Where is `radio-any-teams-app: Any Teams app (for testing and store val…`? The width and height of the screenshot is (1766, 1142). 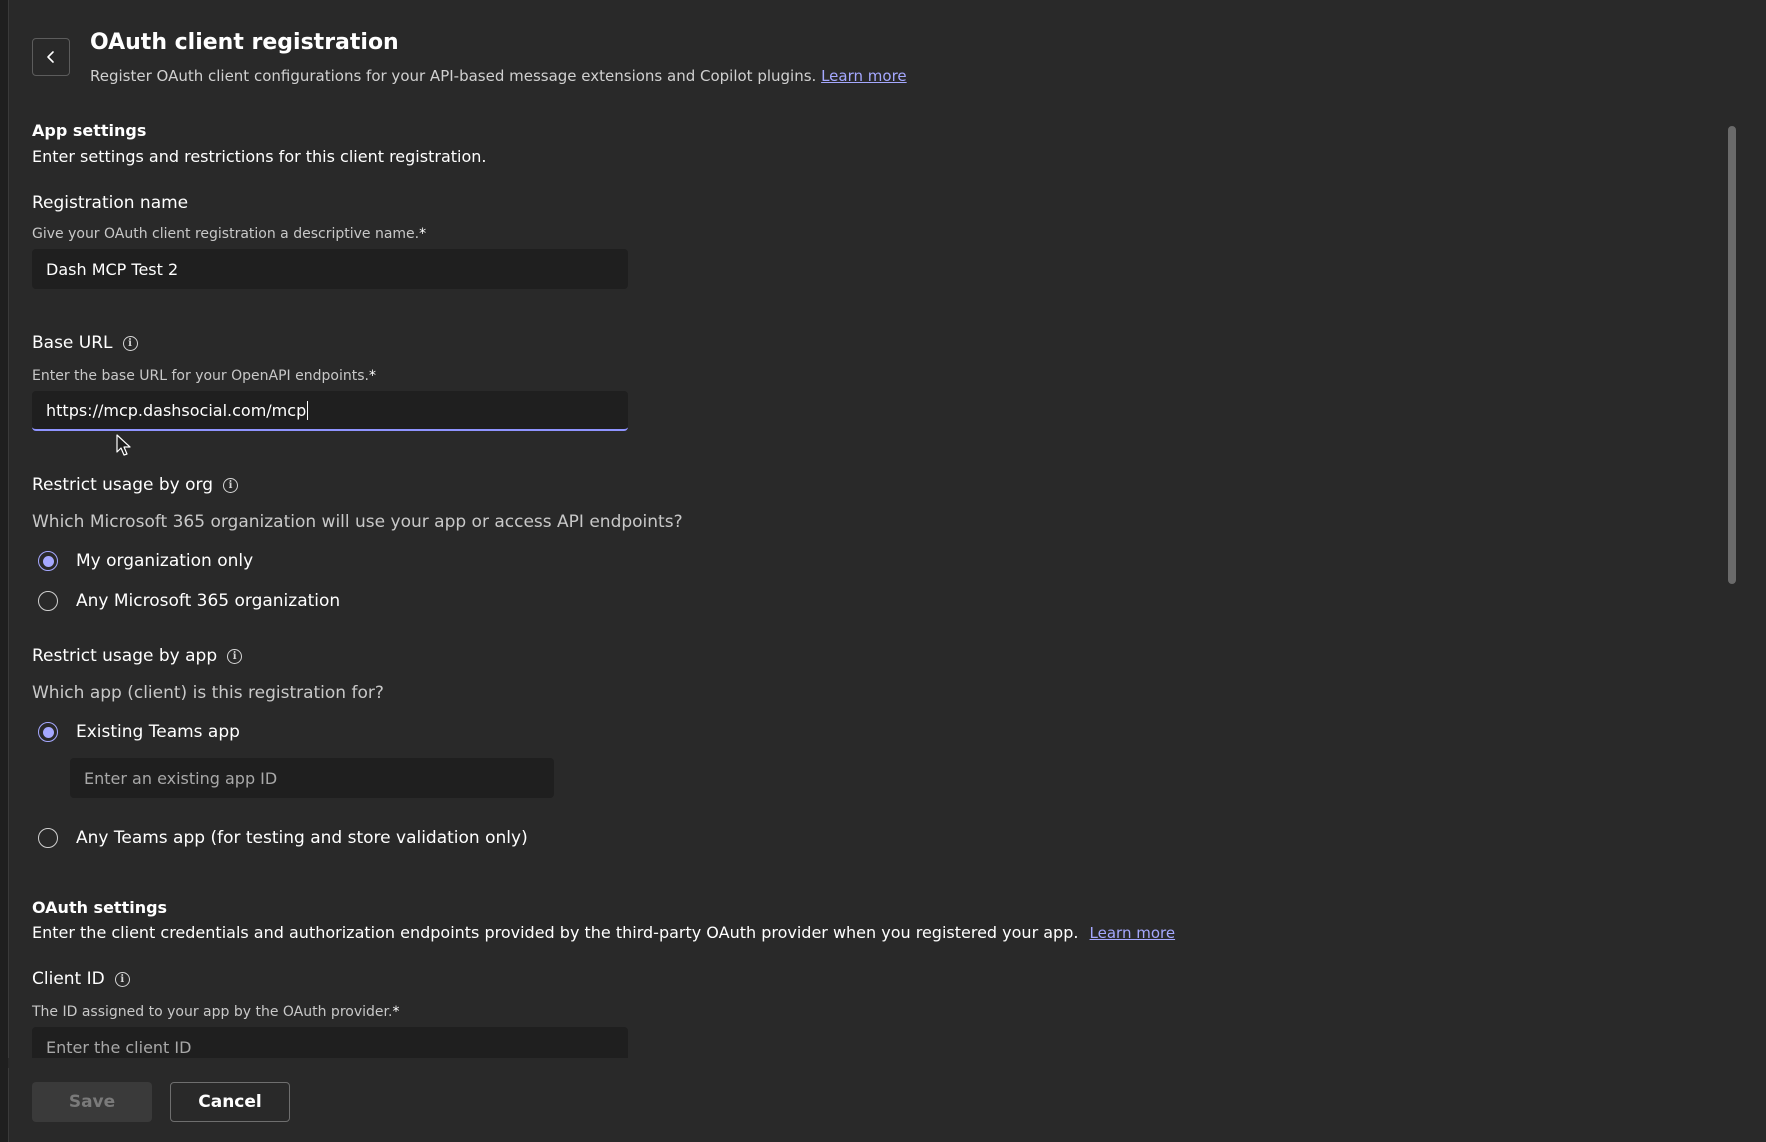 radio-any-teams-app: Any Teams app (for testing and store val… is located at coordinates (283, 838).